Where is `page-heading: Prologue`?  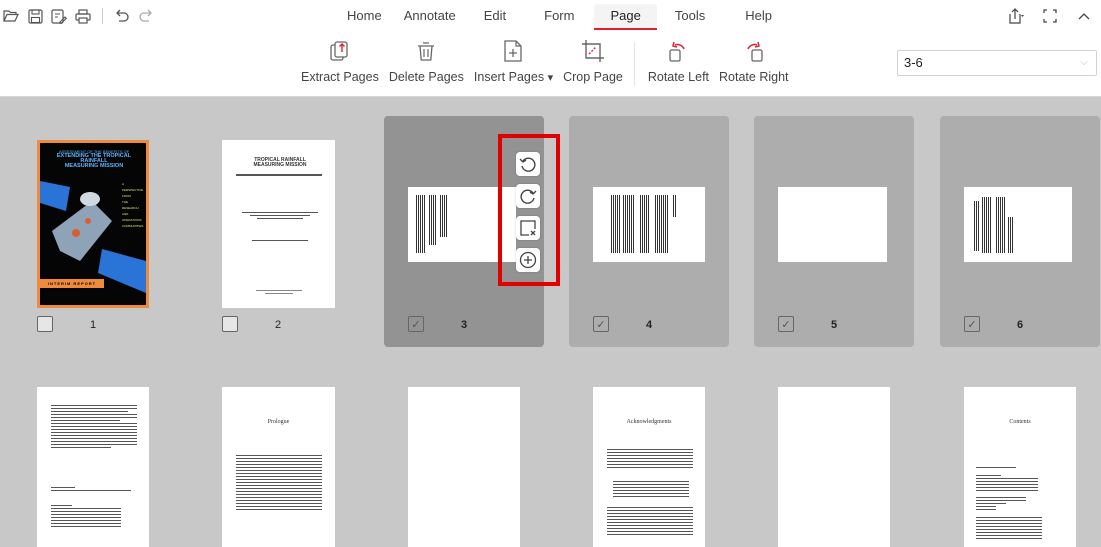
page-heading: Prologue is located at coordinates (278, 422).